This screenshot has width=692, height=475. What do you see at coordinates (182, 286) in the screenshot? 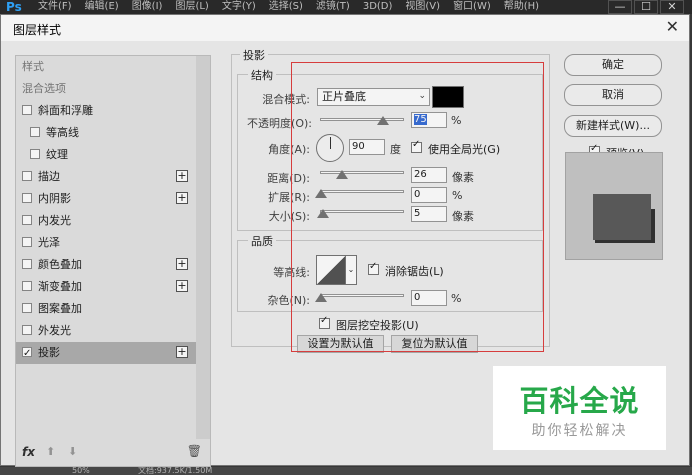
I see `add-gradient-overlay-icon: +` at bounding box center [182, 286].